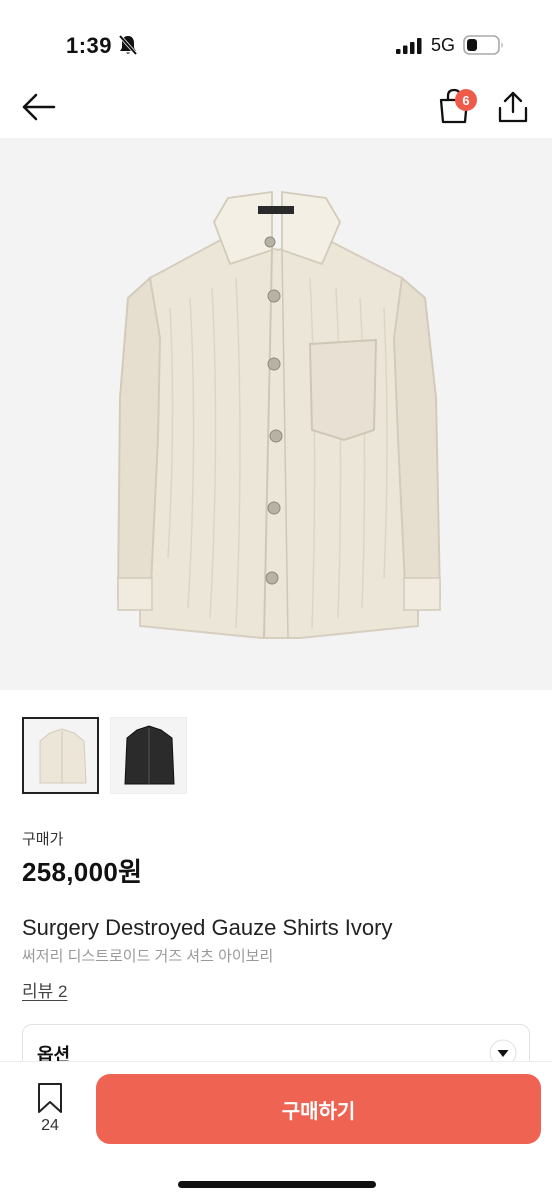 The width and height of the screenshot is (552, 1200). I want to click on home-indicator, so click(277, 1184).